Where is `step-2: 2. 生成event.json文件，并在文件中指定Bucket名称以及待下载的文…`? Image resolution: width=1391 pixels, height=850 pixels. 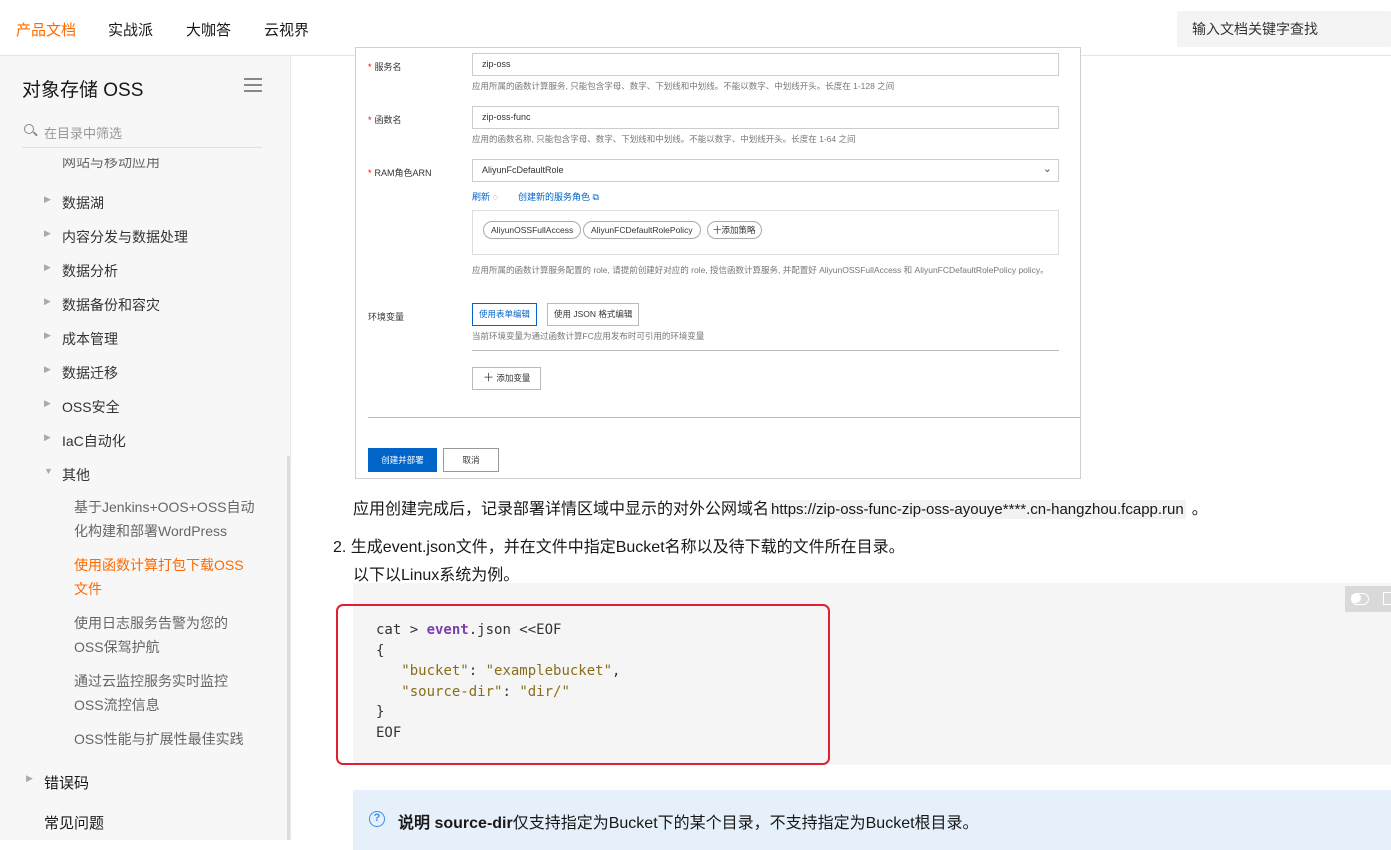
step-2: 2. 生成event.json文件，并在文件中指定Bucket名称以及待下载的文… is located at coordinates (619, 547).